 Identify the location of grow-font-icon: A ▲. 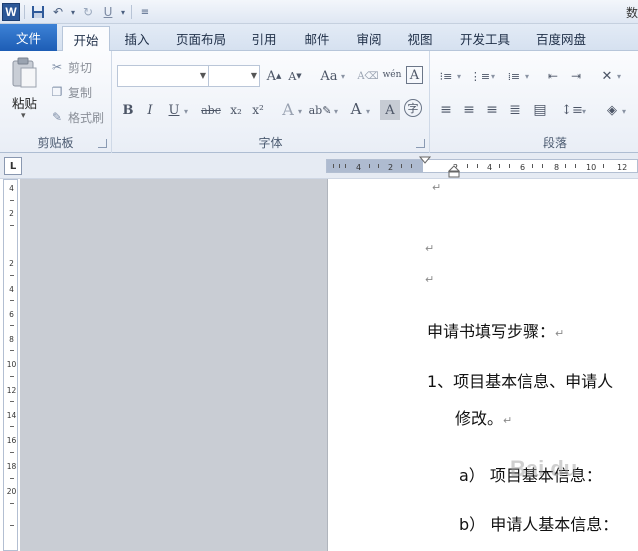
(274, 76).